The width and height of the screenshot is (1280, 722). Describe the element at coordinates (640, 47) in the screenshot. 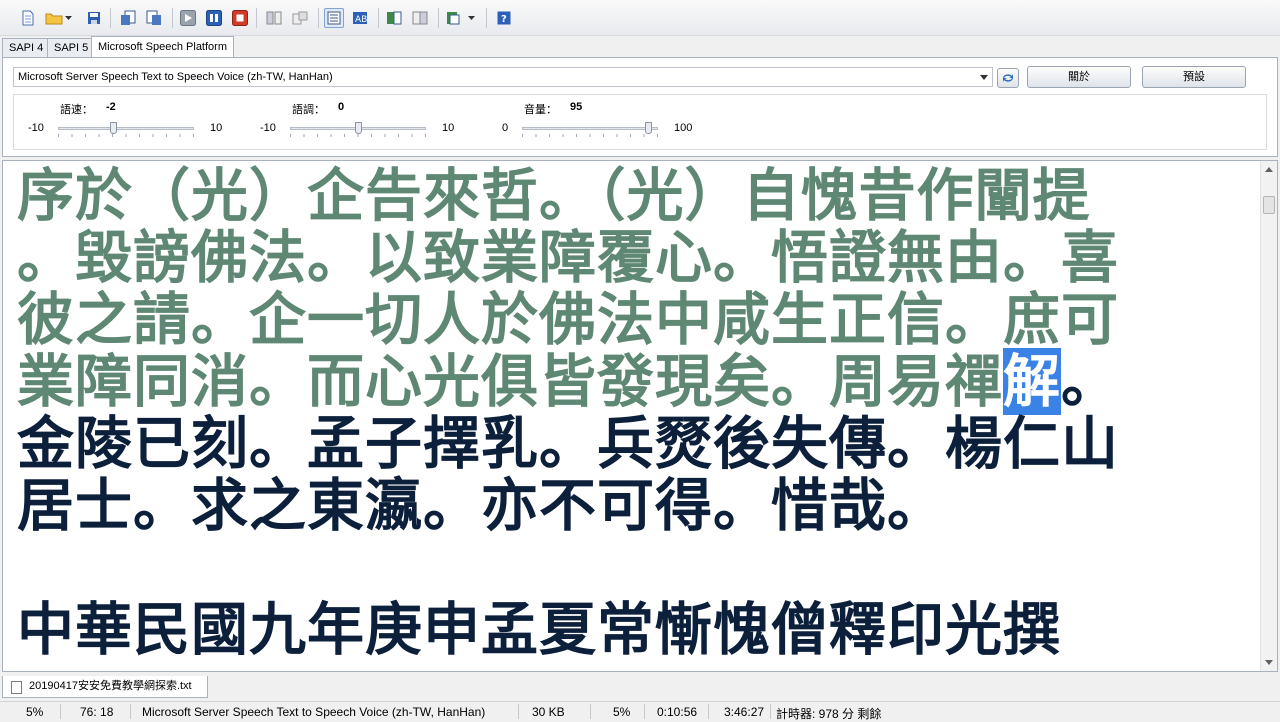

I see `engine-tabs: SAPI 4 SAPI 5 Microsoft Speech Platform` at that location.